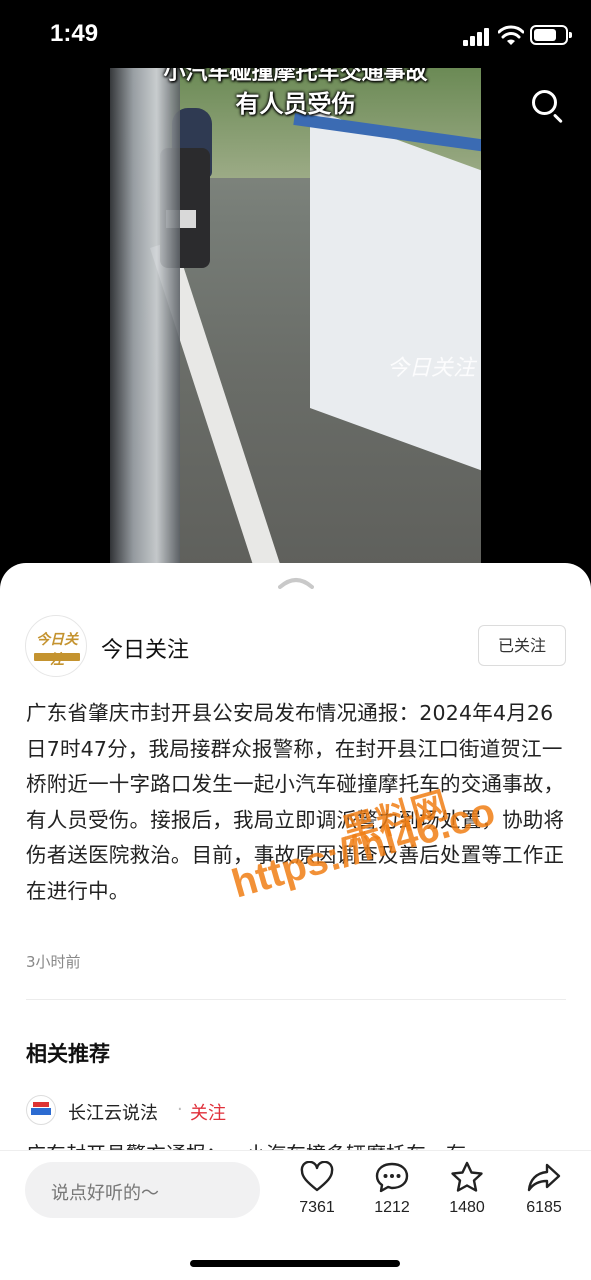  I want to click on like-button: 7361, so click(317, 1189).